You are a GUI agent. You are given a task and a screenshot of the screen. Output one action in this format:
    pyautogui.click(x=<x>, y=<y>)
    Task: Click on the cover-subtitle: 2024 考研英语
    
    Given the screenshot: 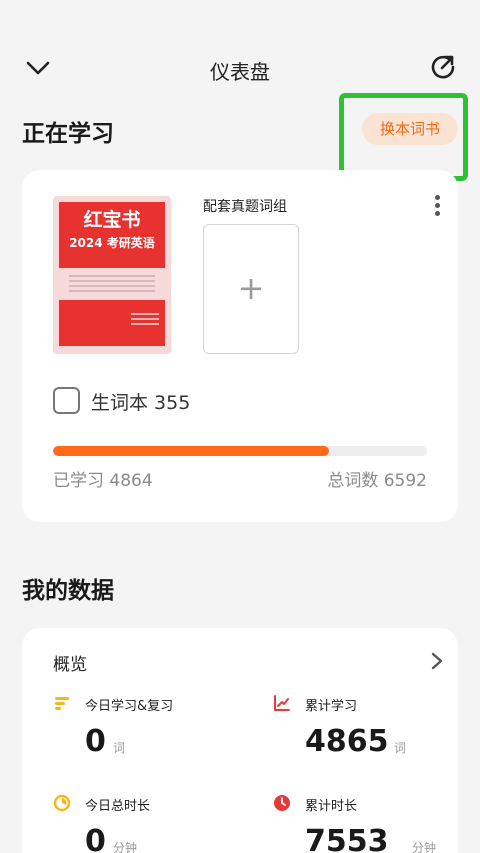 What is the action you would take?
    pyautogui.click(x=112, y=243)
    